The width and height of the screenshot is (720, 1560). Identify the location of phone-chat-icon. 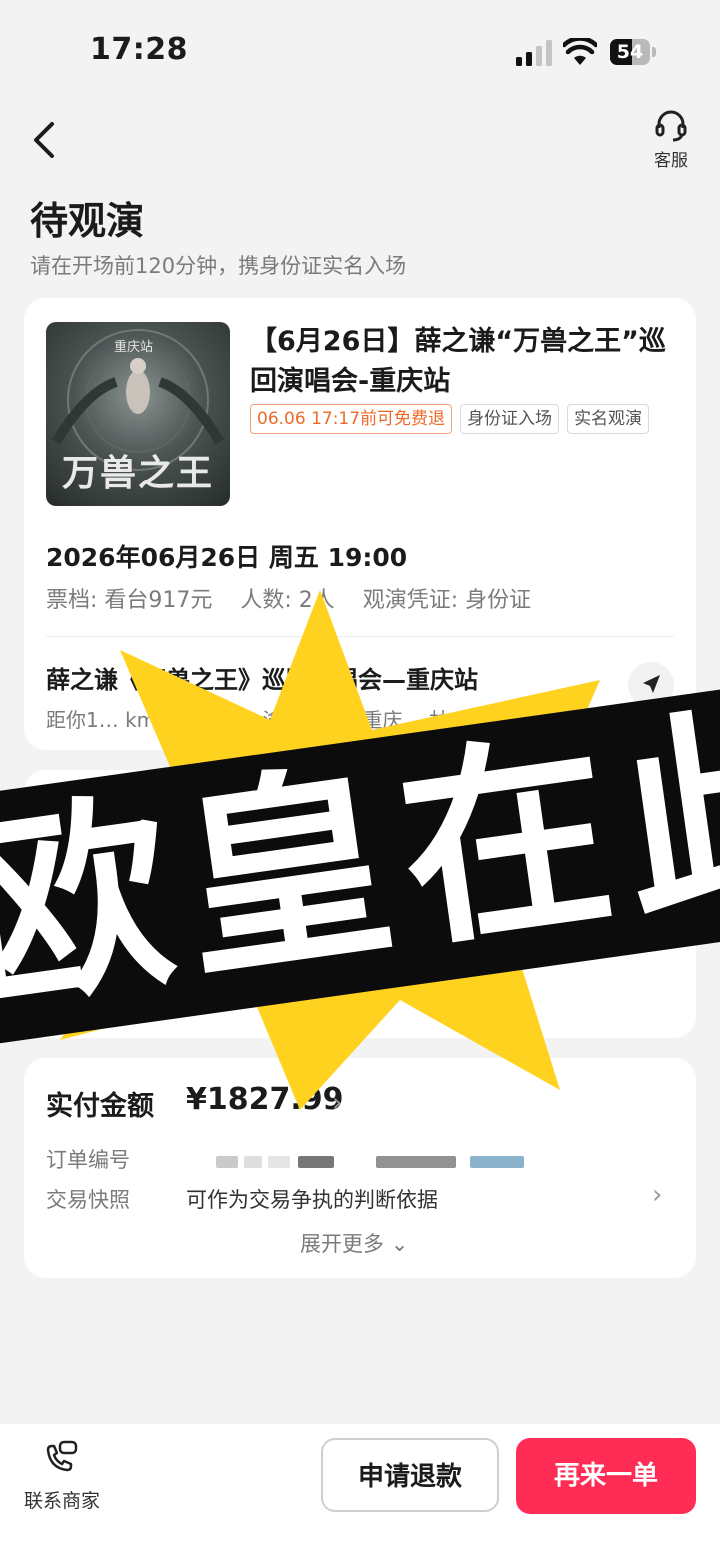
(60, 1458).